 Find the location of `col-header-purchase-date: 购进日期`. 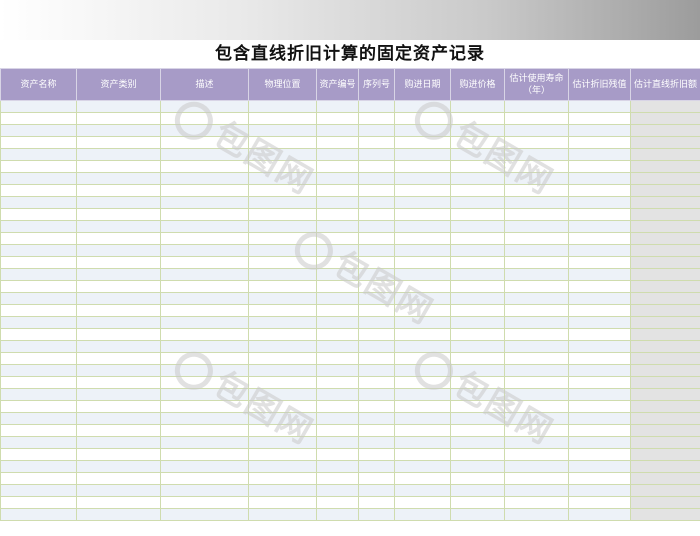

col-header-purchase-date: 购进日期 is located at coordinates (422, 84).